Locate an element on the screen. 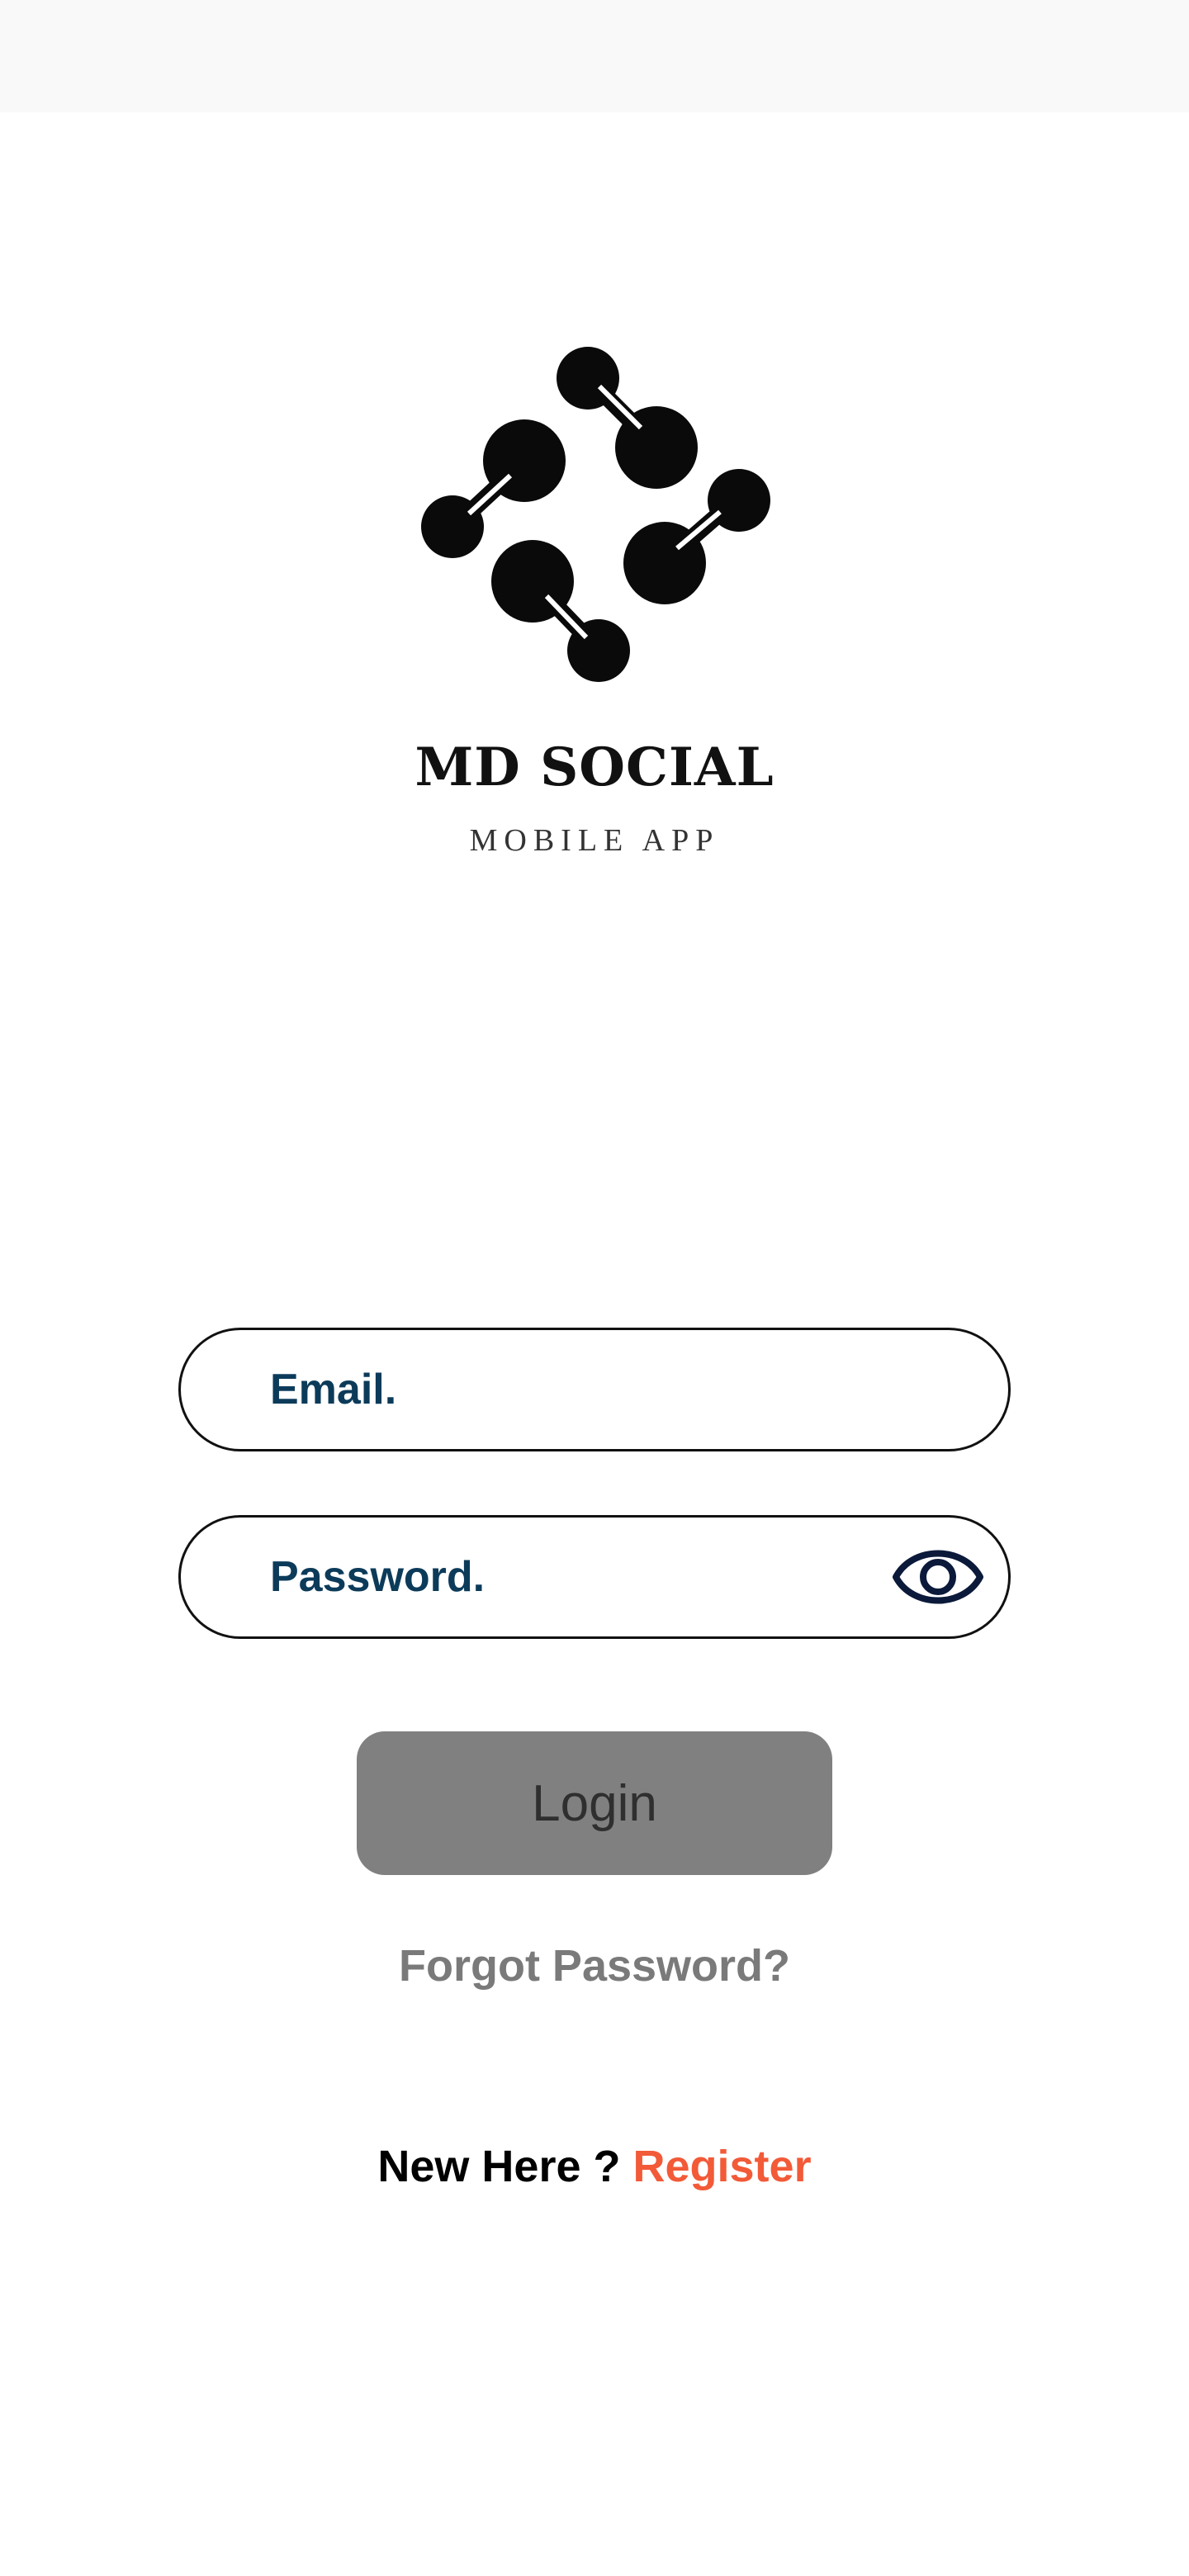 This screenshot has width=1189, height=2576. password-field-container is located at coordinates (594, 1577).